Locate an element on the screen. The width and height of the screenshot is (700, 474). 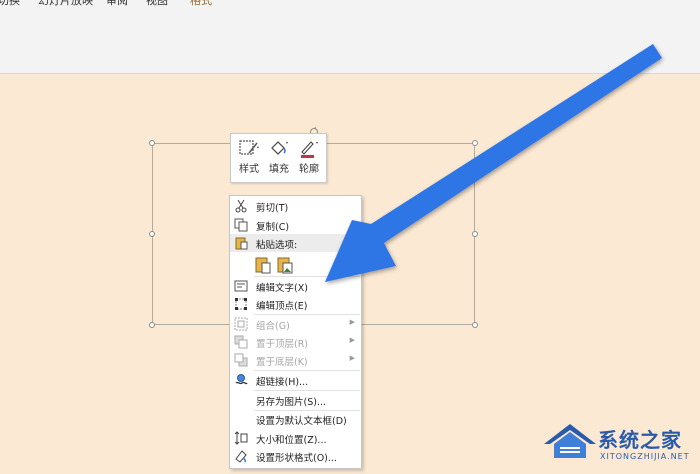
watermark-subtitle: XITONGZHIJIA.NET is located at coordinates (645, 456).